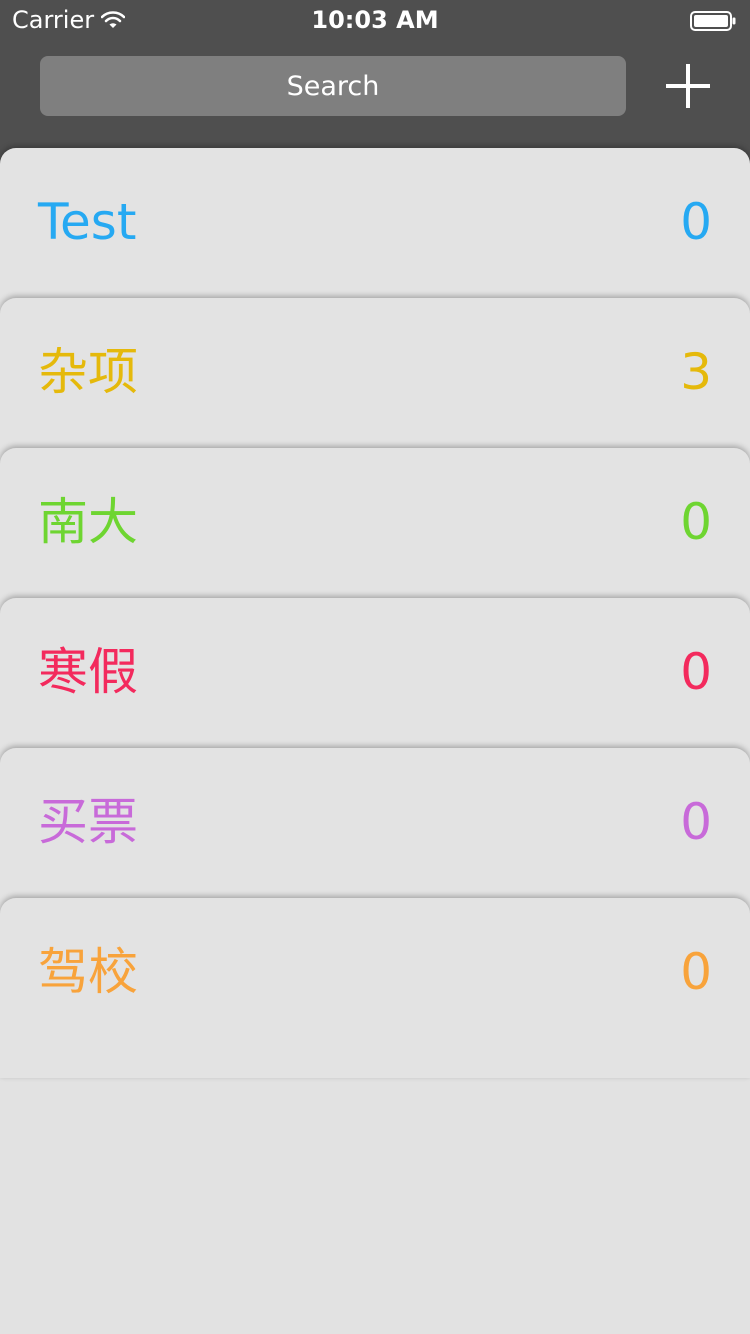 The image size is (750, 1334). I want to click on status-bar: Carrier 10:03 AM, so click(375, 20).